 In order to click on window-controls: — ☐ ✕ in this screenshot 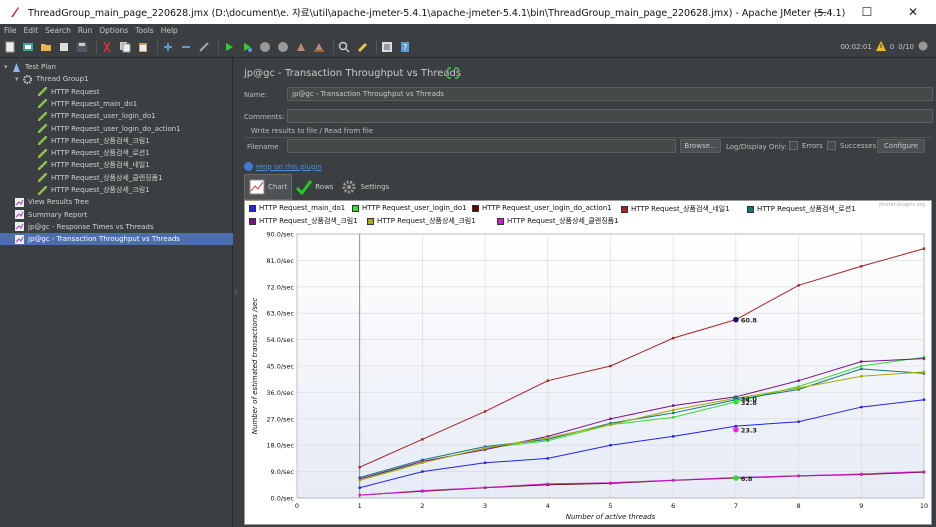, I will do `click(867, 12)`.